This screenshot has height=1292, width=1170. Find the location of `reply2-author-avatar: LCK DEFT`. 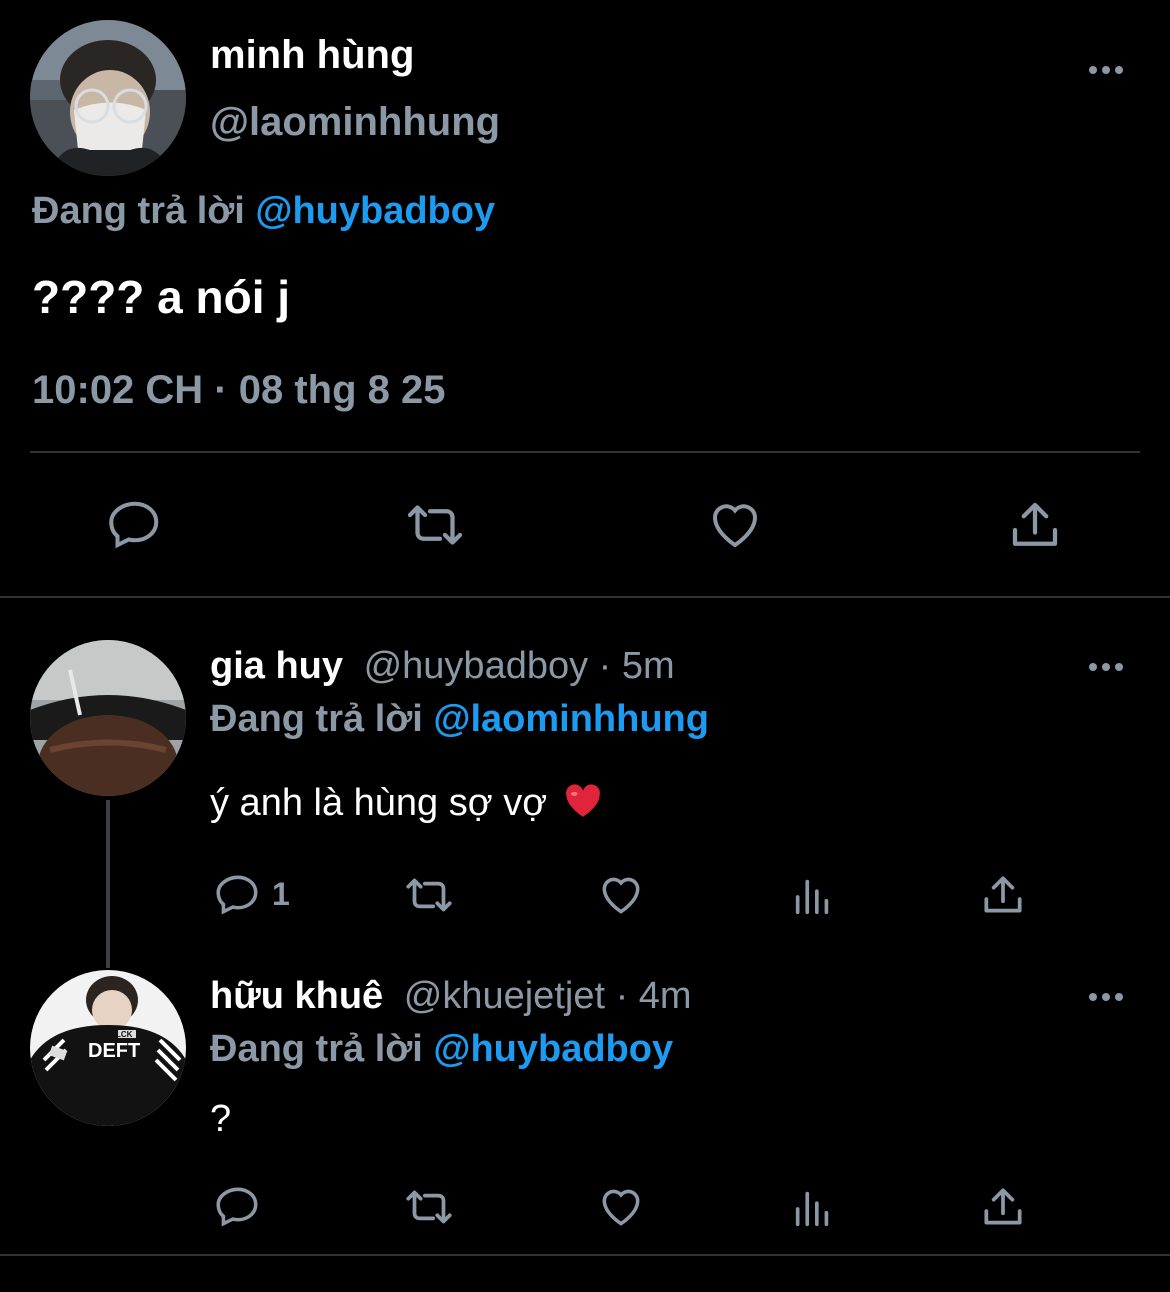

reply2-author-avatar: LCK DEFT is located at coordinates (108, 1048).